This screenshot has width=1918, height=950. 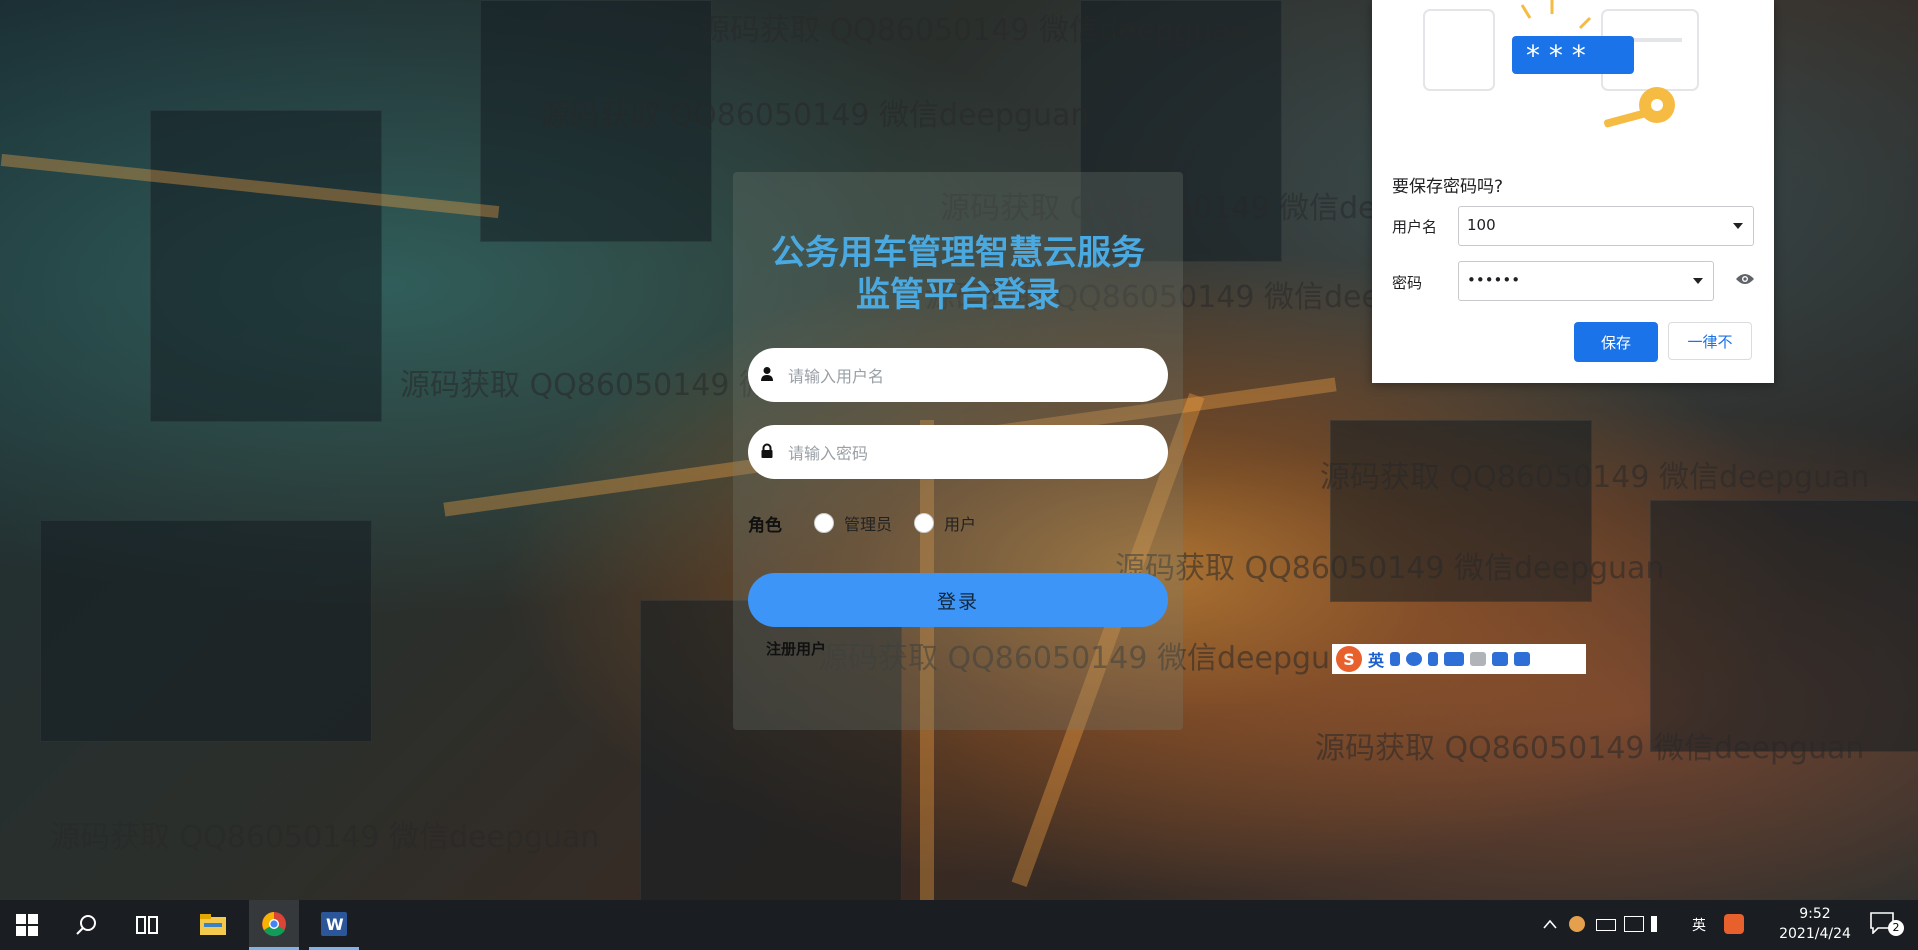 I want to click on never-button: 一律不, so click(x=1710, y=341).